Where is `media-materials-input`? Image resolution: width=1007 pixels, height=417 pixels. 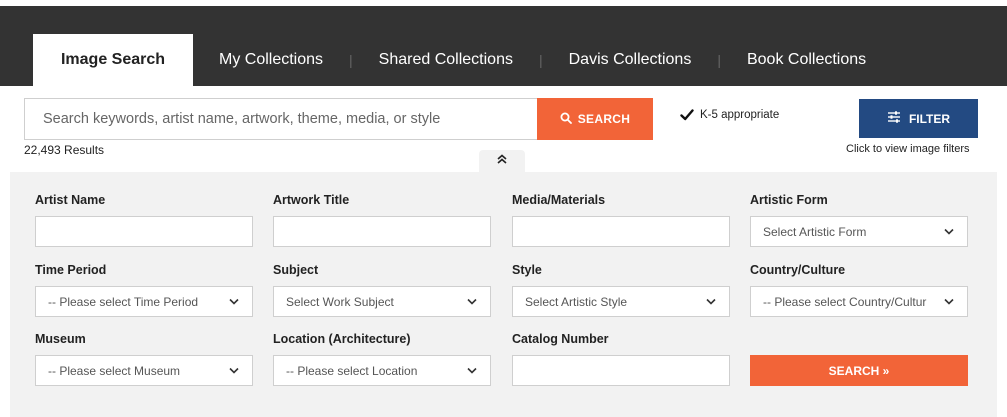
media-materials-input is located at coordinates (621, 231).